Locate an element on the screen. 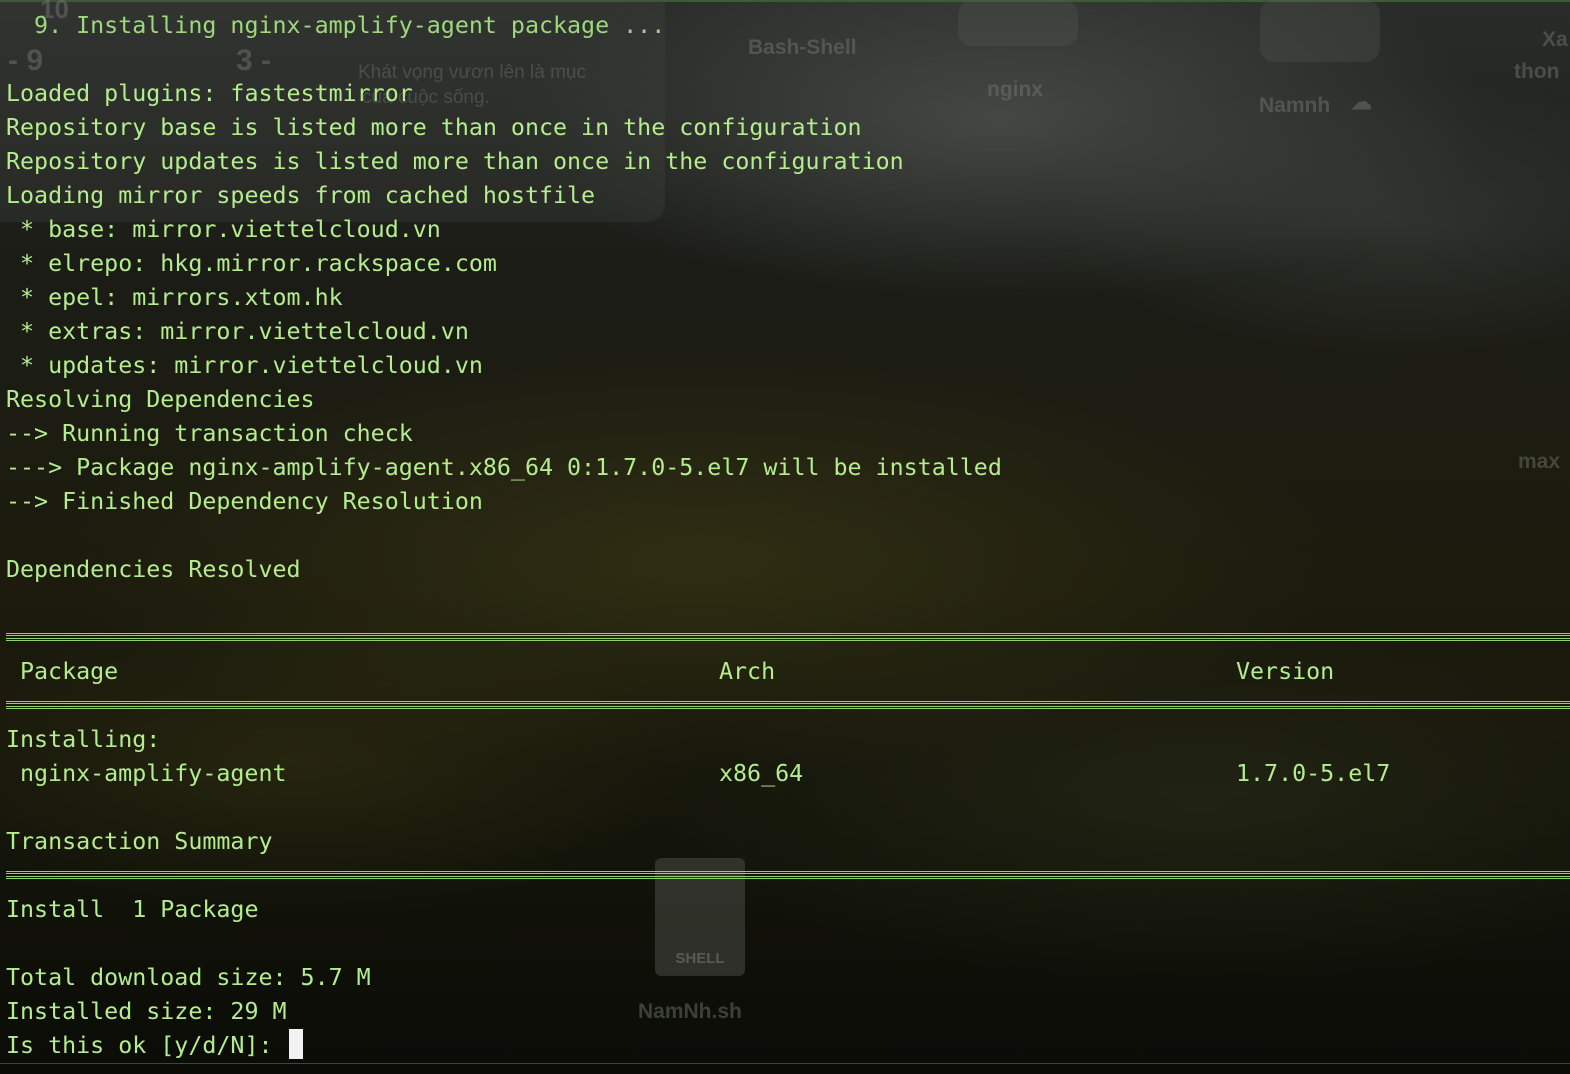 Image resolution: width=1570 pixels, height=1074 pixels. terminal-line: Resolving Dependencies is located at coordinates (160, 399).